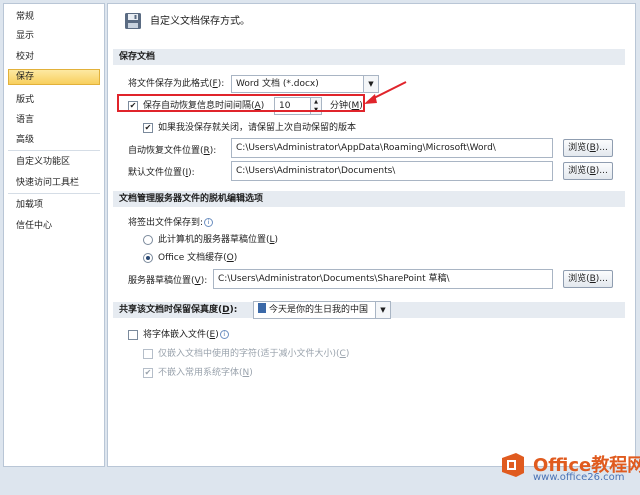  Describe the element at coordinates (25, 17) in the screenshot. I see `sidebar-item-label: 常规` at that location.